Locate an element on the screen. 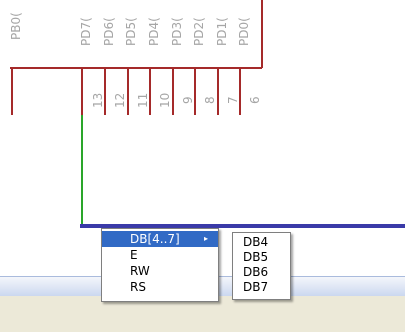 The image size is (405, 332). pin-number-13: 13 is located at coordinates (98, 100).